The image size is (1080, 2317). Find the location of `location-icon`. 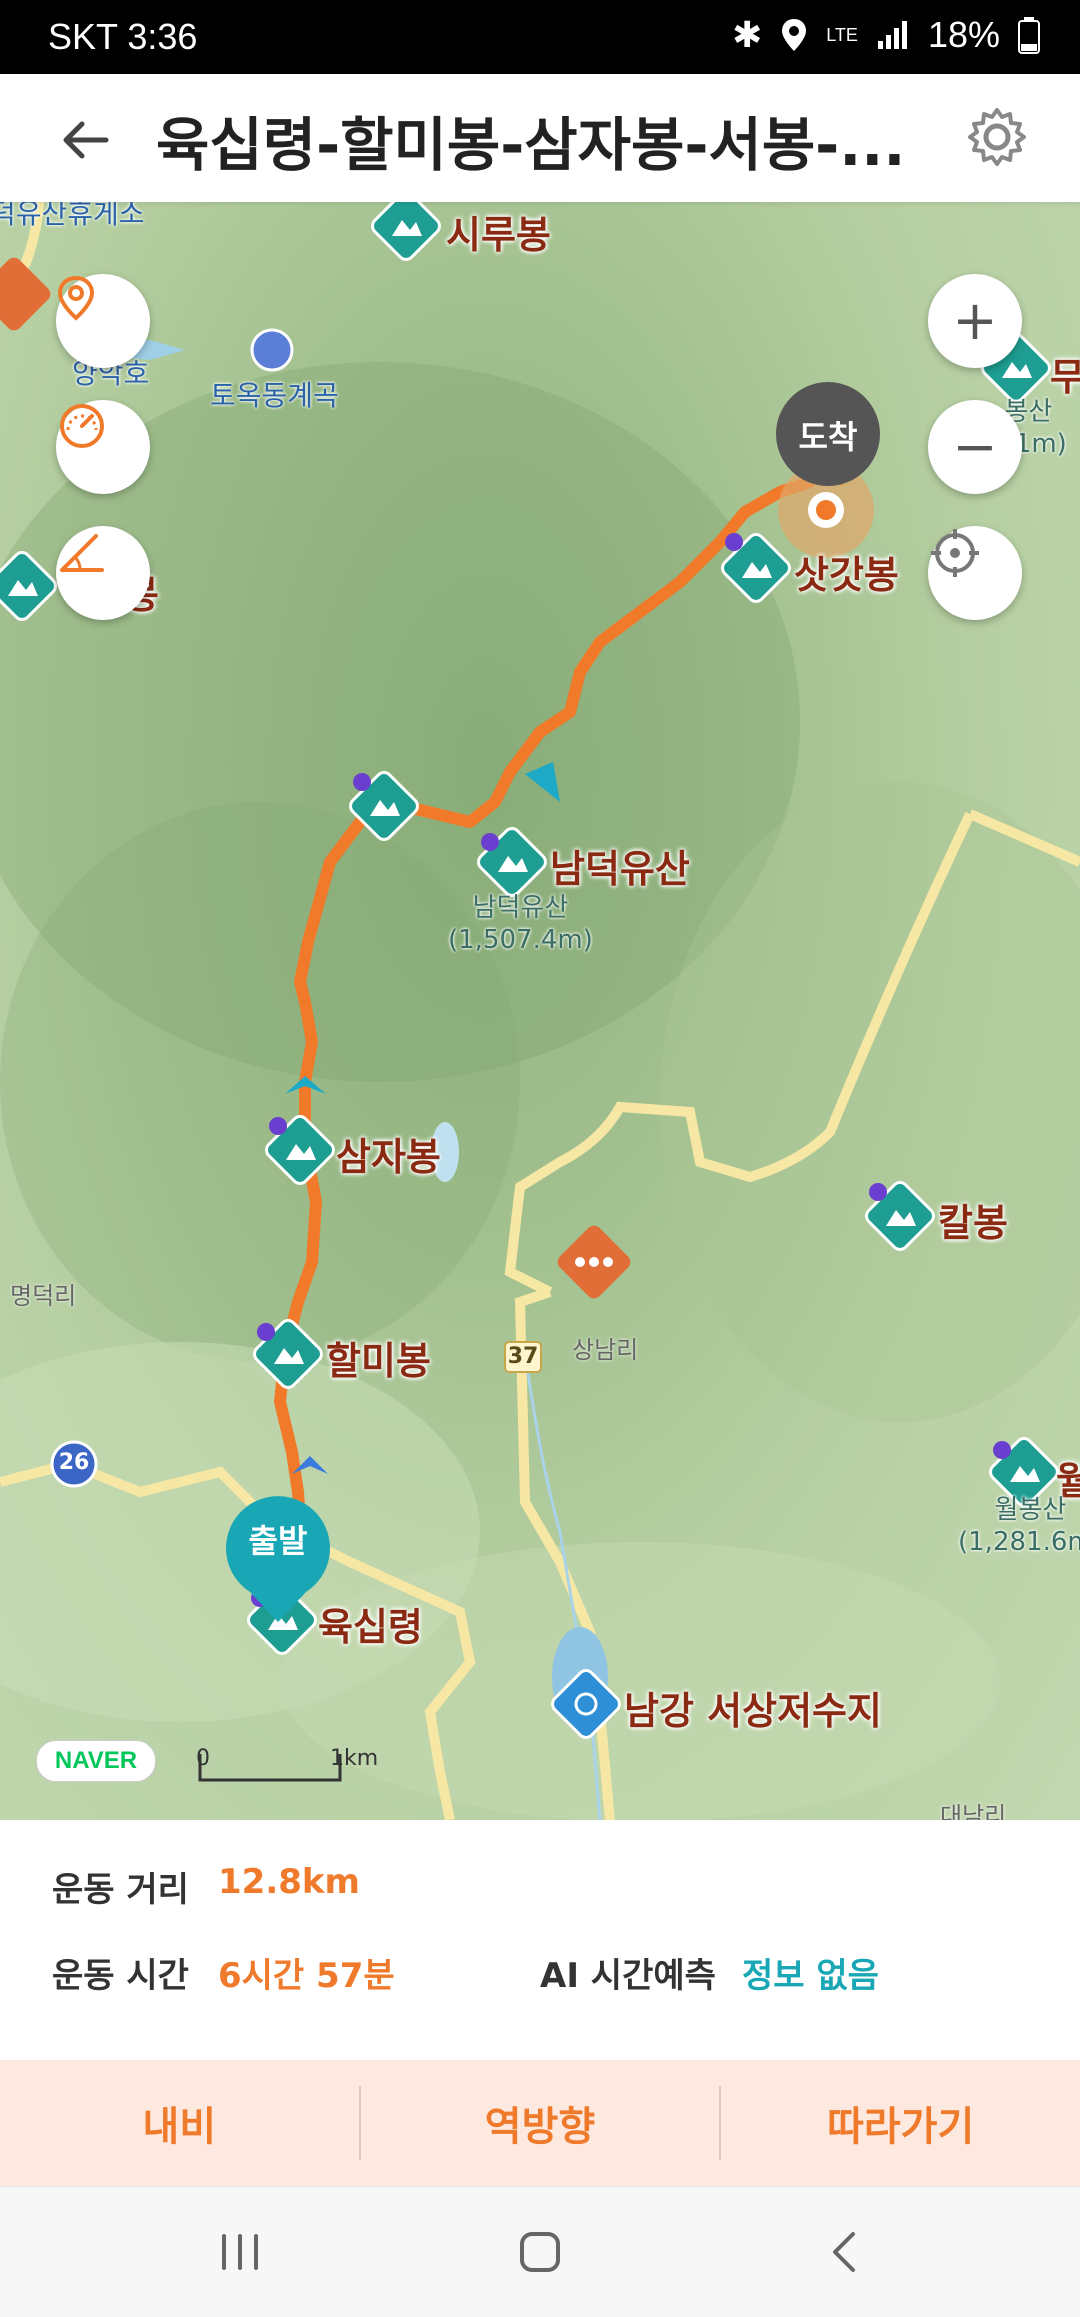

location-icon is located at coordinates (794, 35).